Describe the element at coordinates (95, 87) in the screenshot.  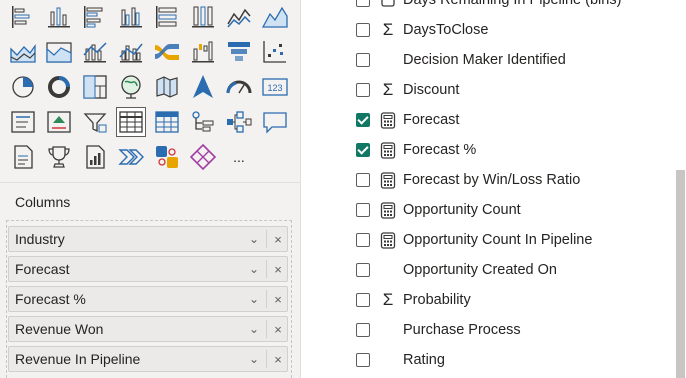
I see `treemap-icon` at that location.